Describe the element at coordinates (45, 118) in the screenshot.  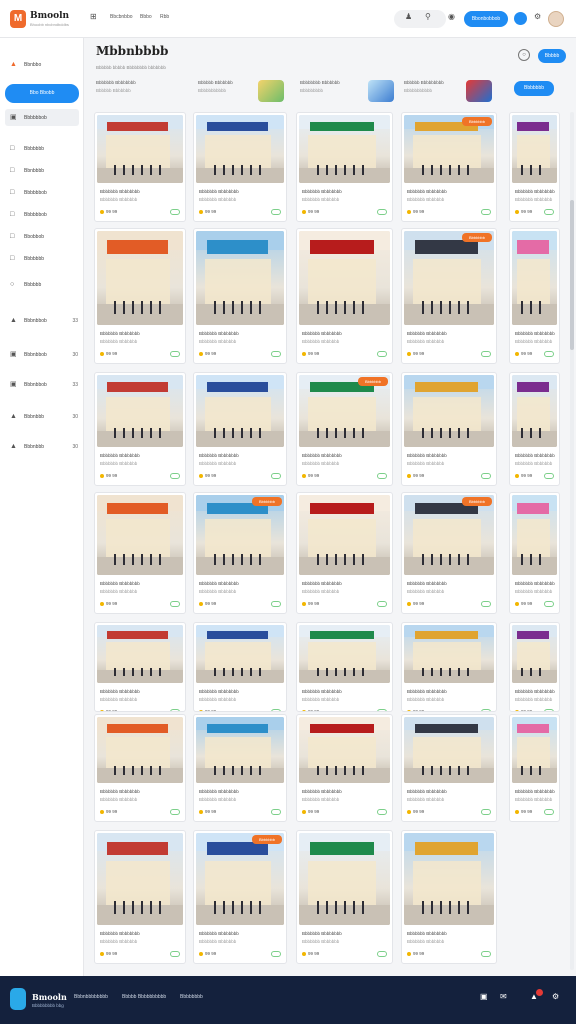
I see `sidebar-item-2: ▣ Bbbbbbob` at that location.